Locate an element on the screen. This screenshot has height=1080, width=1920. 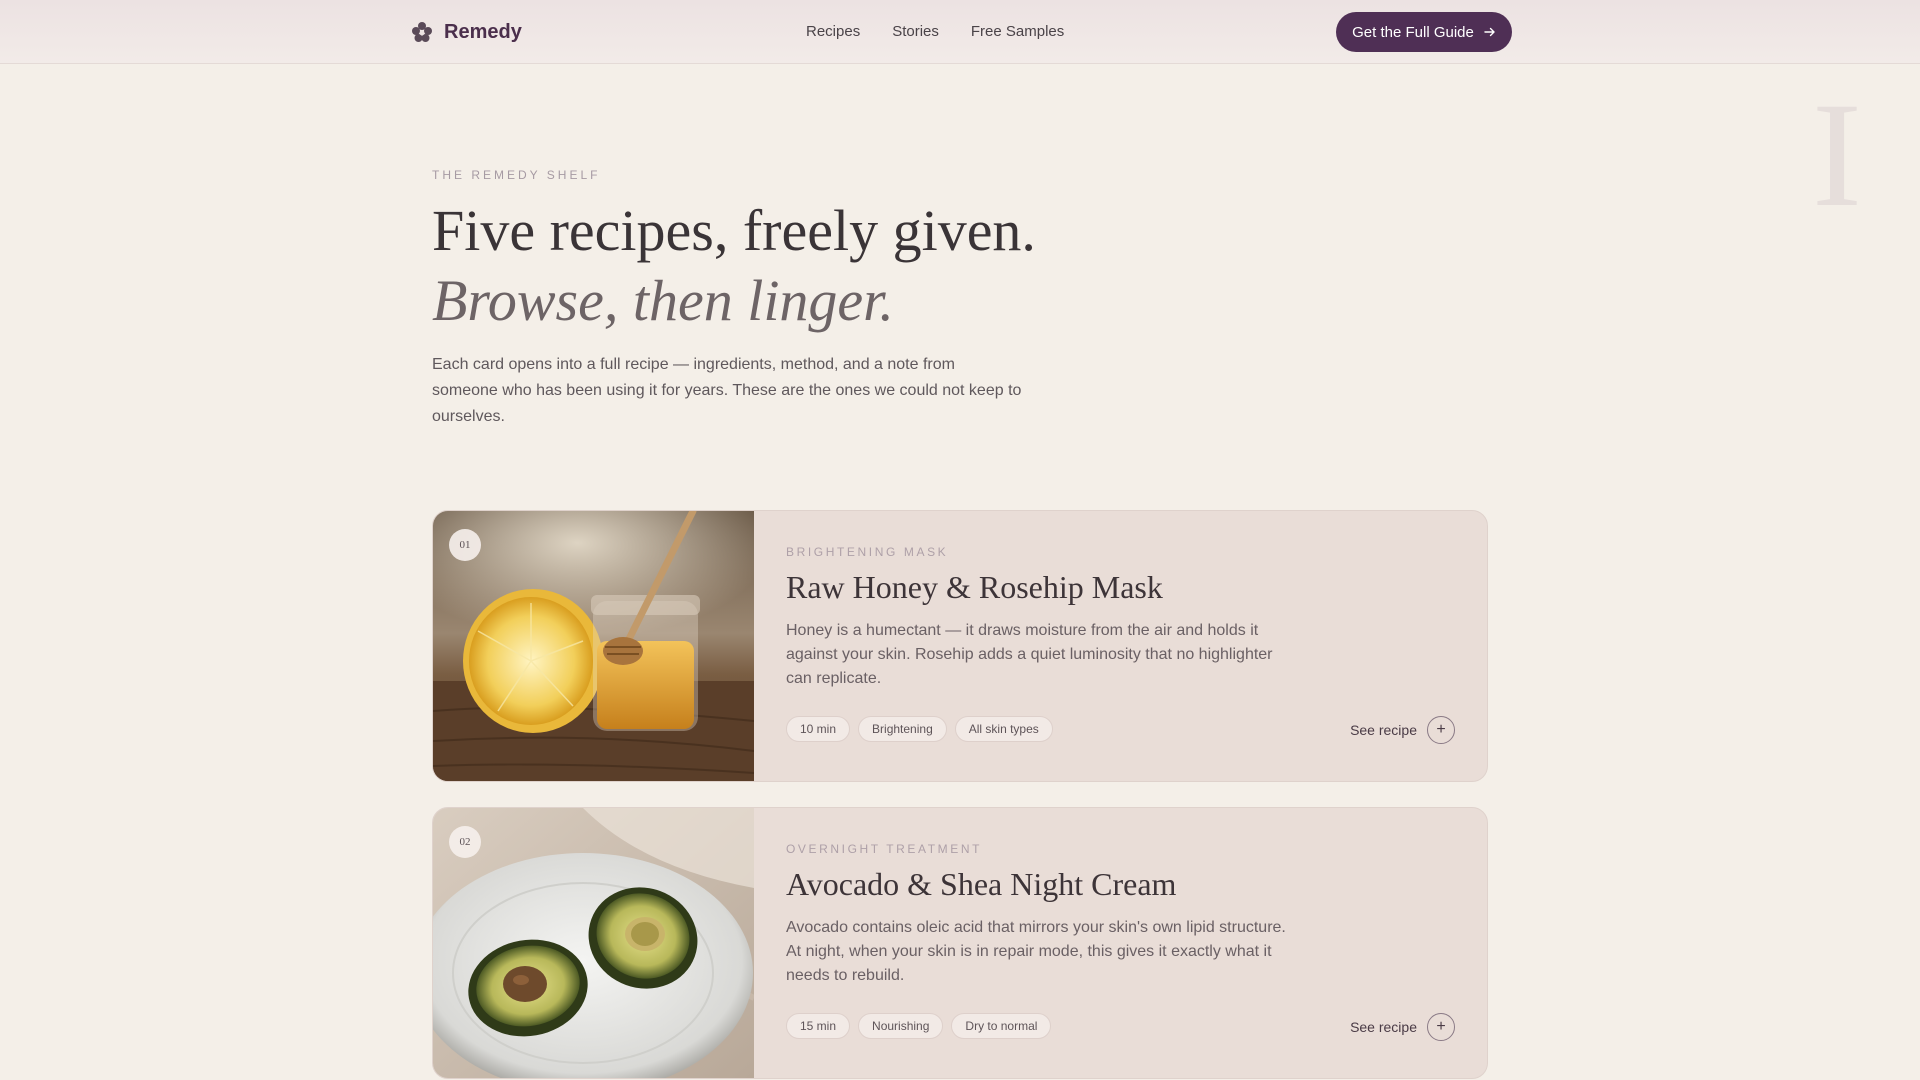
nav-recipes: Recipes is located at coordinates (833, 32).